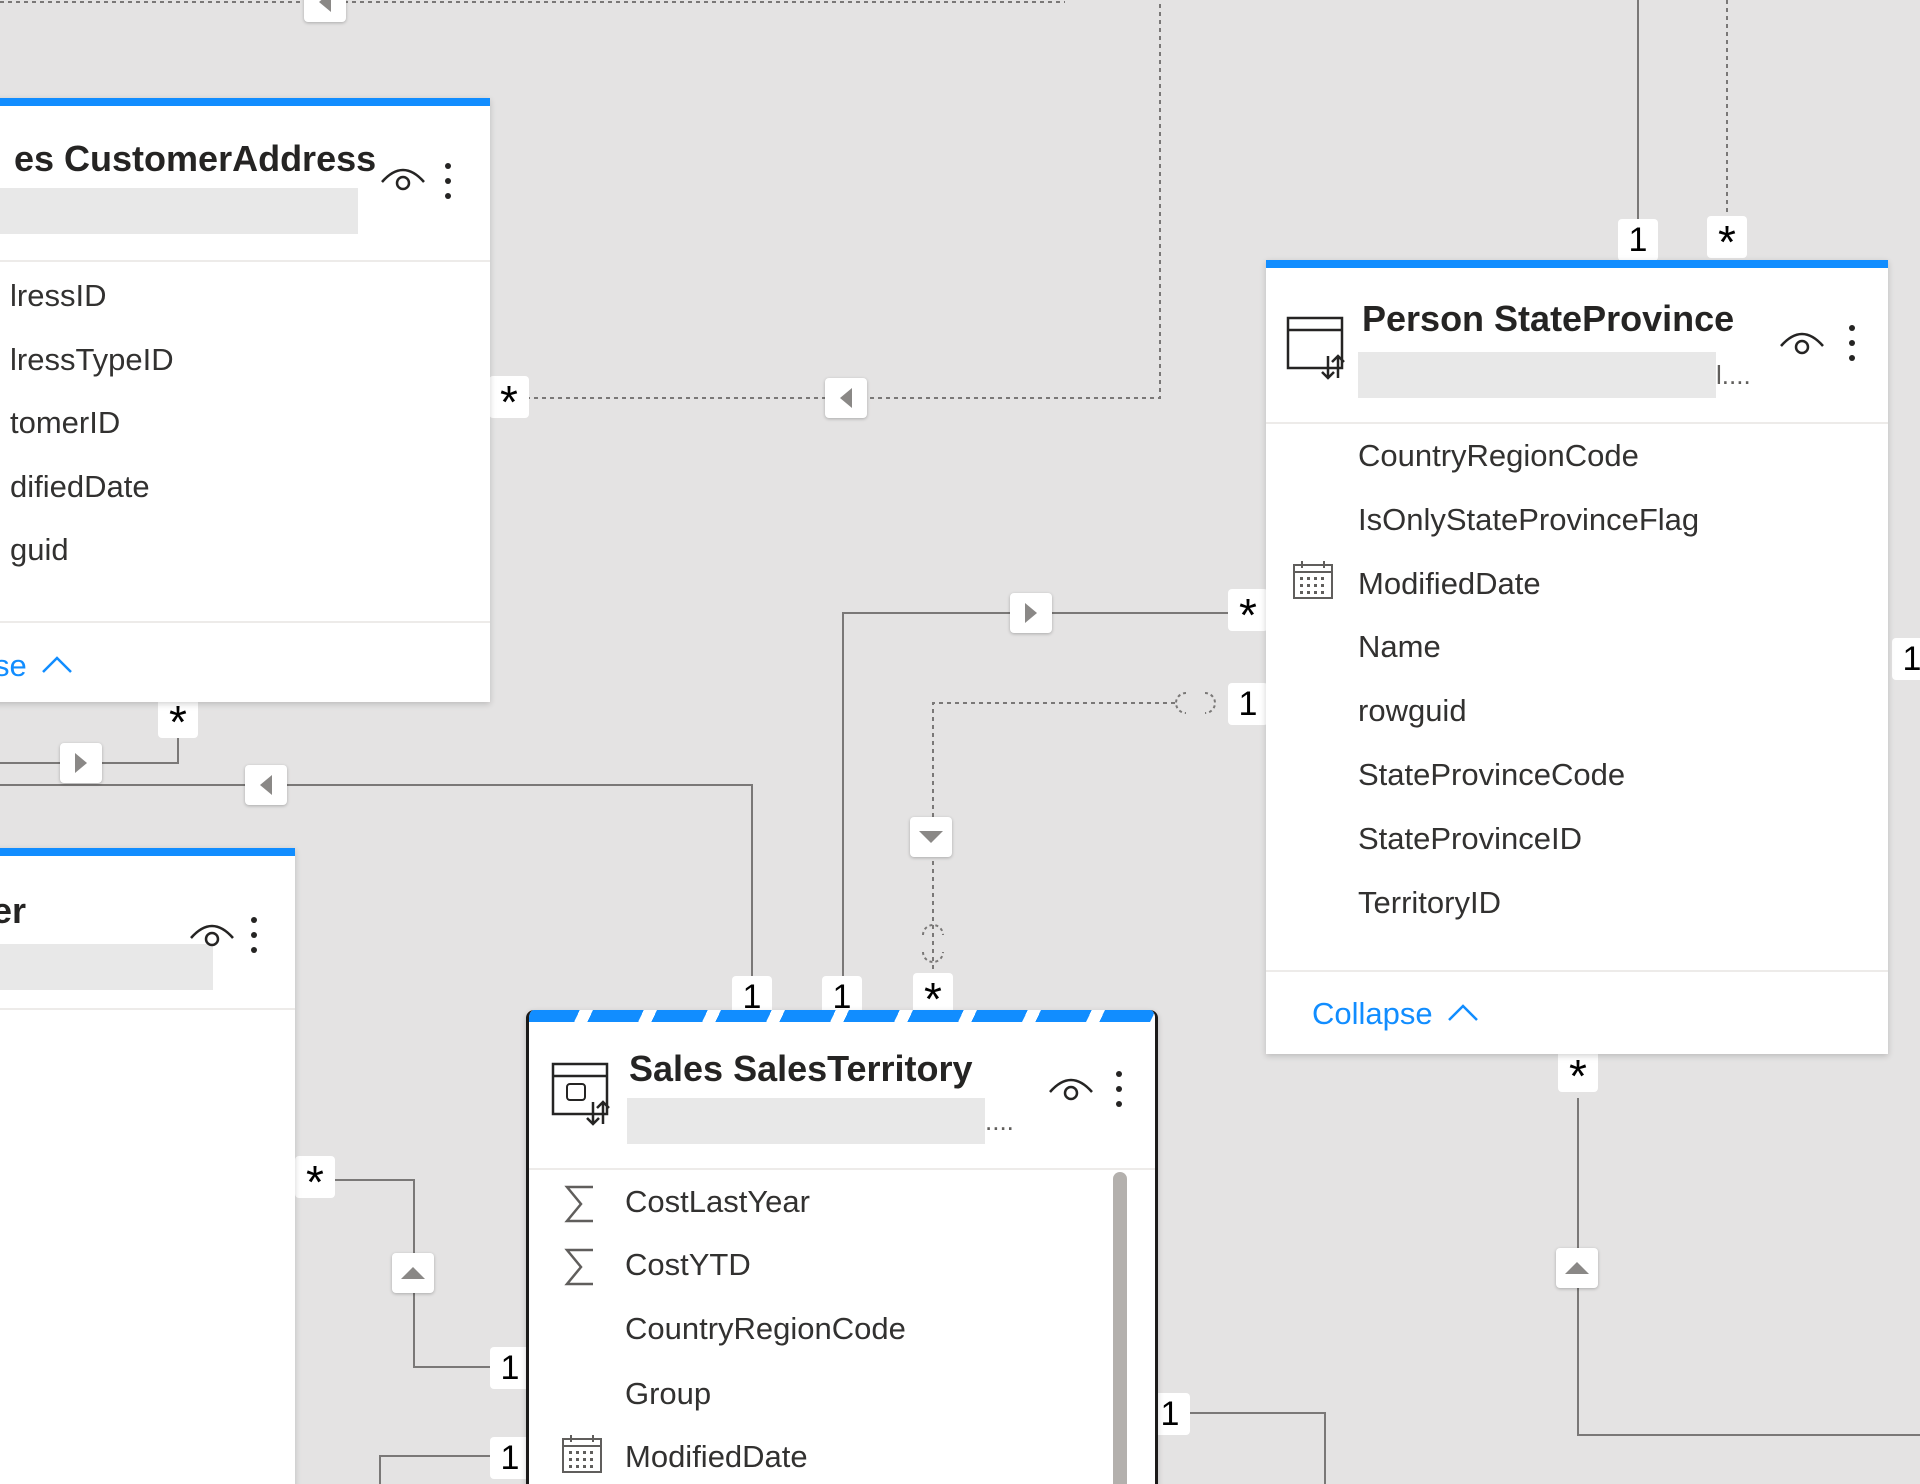  Describe the element at coordinates (1429, 903) in the screenshot. I see `field-item: TerritoryID` at that location.